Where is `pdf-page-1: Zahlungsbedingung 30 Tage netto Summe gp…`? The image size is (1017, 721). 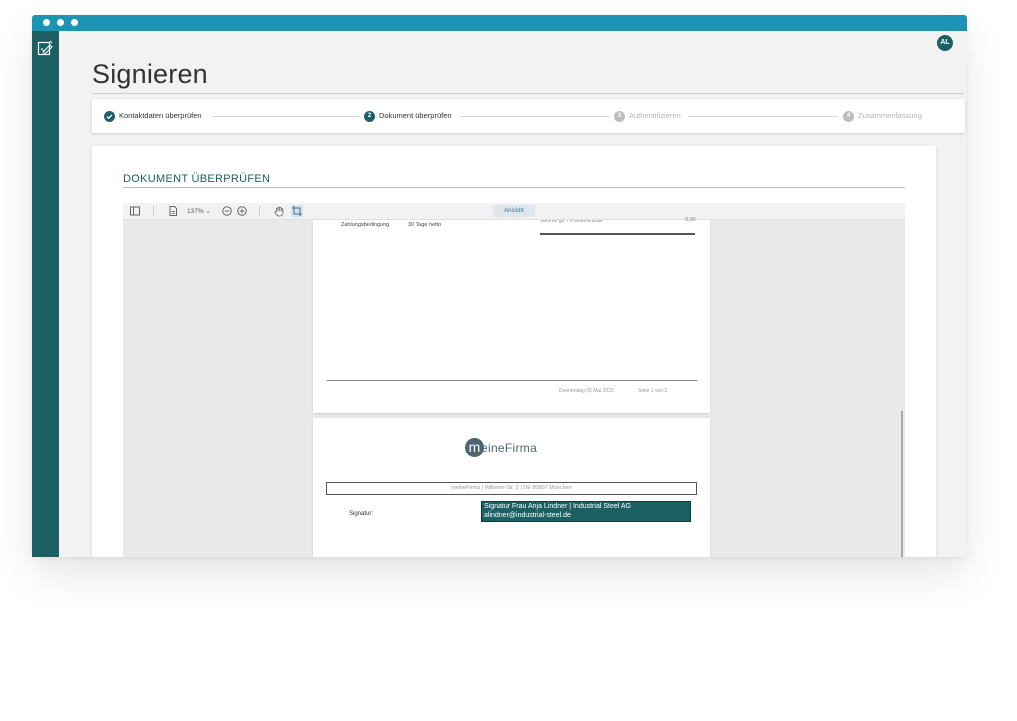 pdf-page-1: Zahlungsbedingung 30 Tage netto Summe gp… is located at coordinates (511, 315).